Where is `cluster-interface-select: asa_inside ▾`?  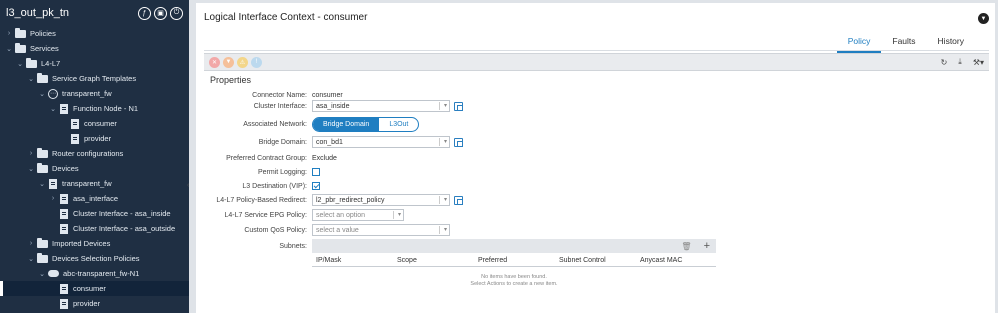
cluster-interface-select: asa_inside ▾ is located at coordinates (381, 106).